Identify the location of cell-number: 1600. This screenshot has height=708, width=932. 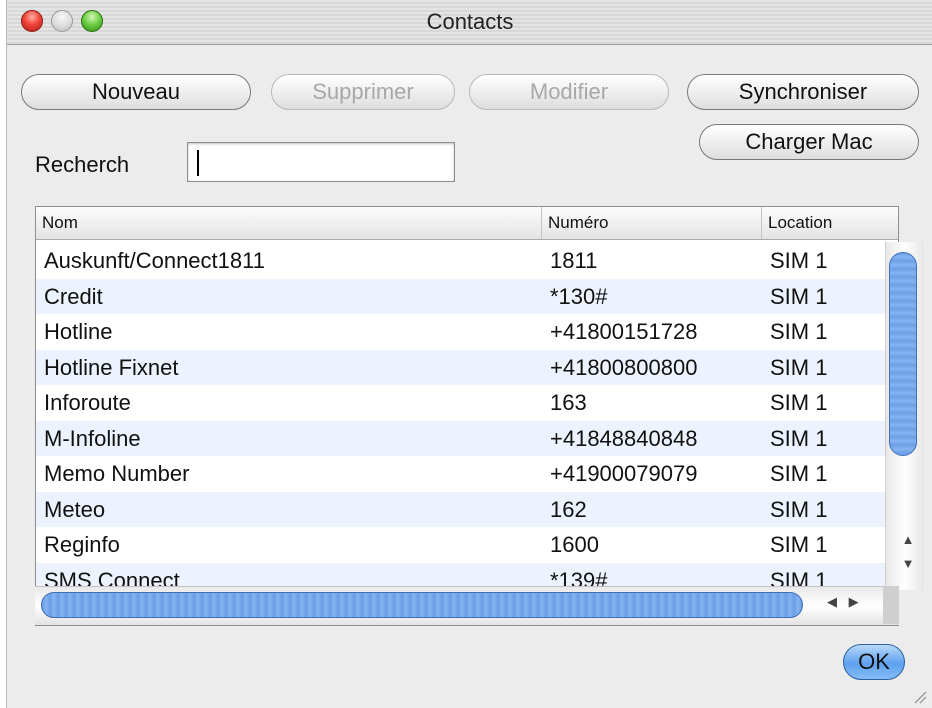
(574, 544).